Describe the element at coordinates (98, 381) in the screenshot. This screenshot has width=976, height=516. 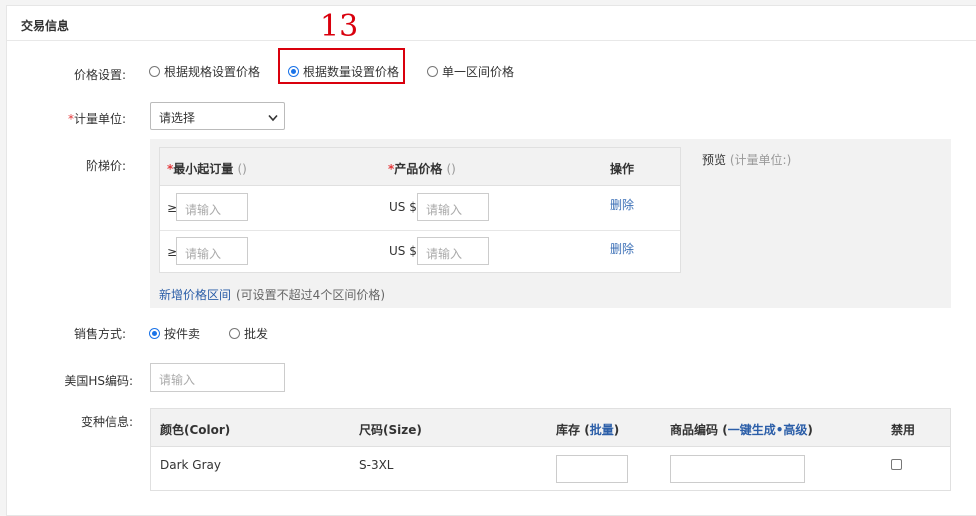
I see `hs-code-label: 美国HS编码:` at that location.